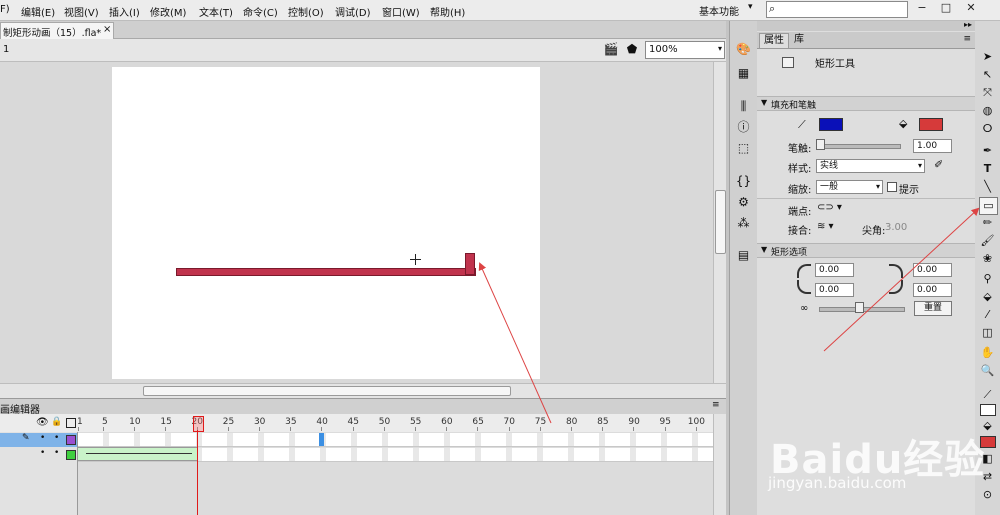 This screenshot has width=1000, height=515. Describe the element at coordinates (987, 333) in the screenshot. I see `eraser-tool-icon: ◫` at that location.